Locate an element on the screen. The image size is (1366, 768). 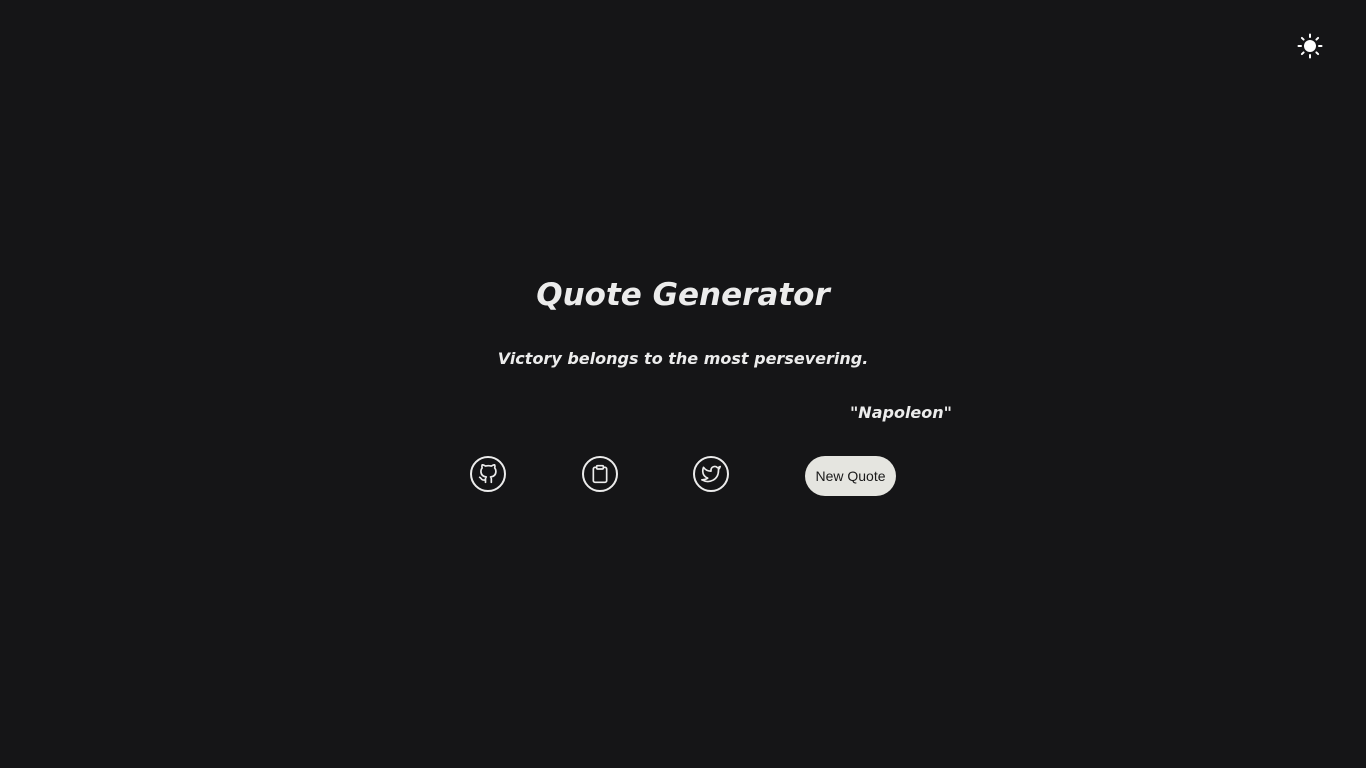
sun-icon is located at coordinates (1310, 48).